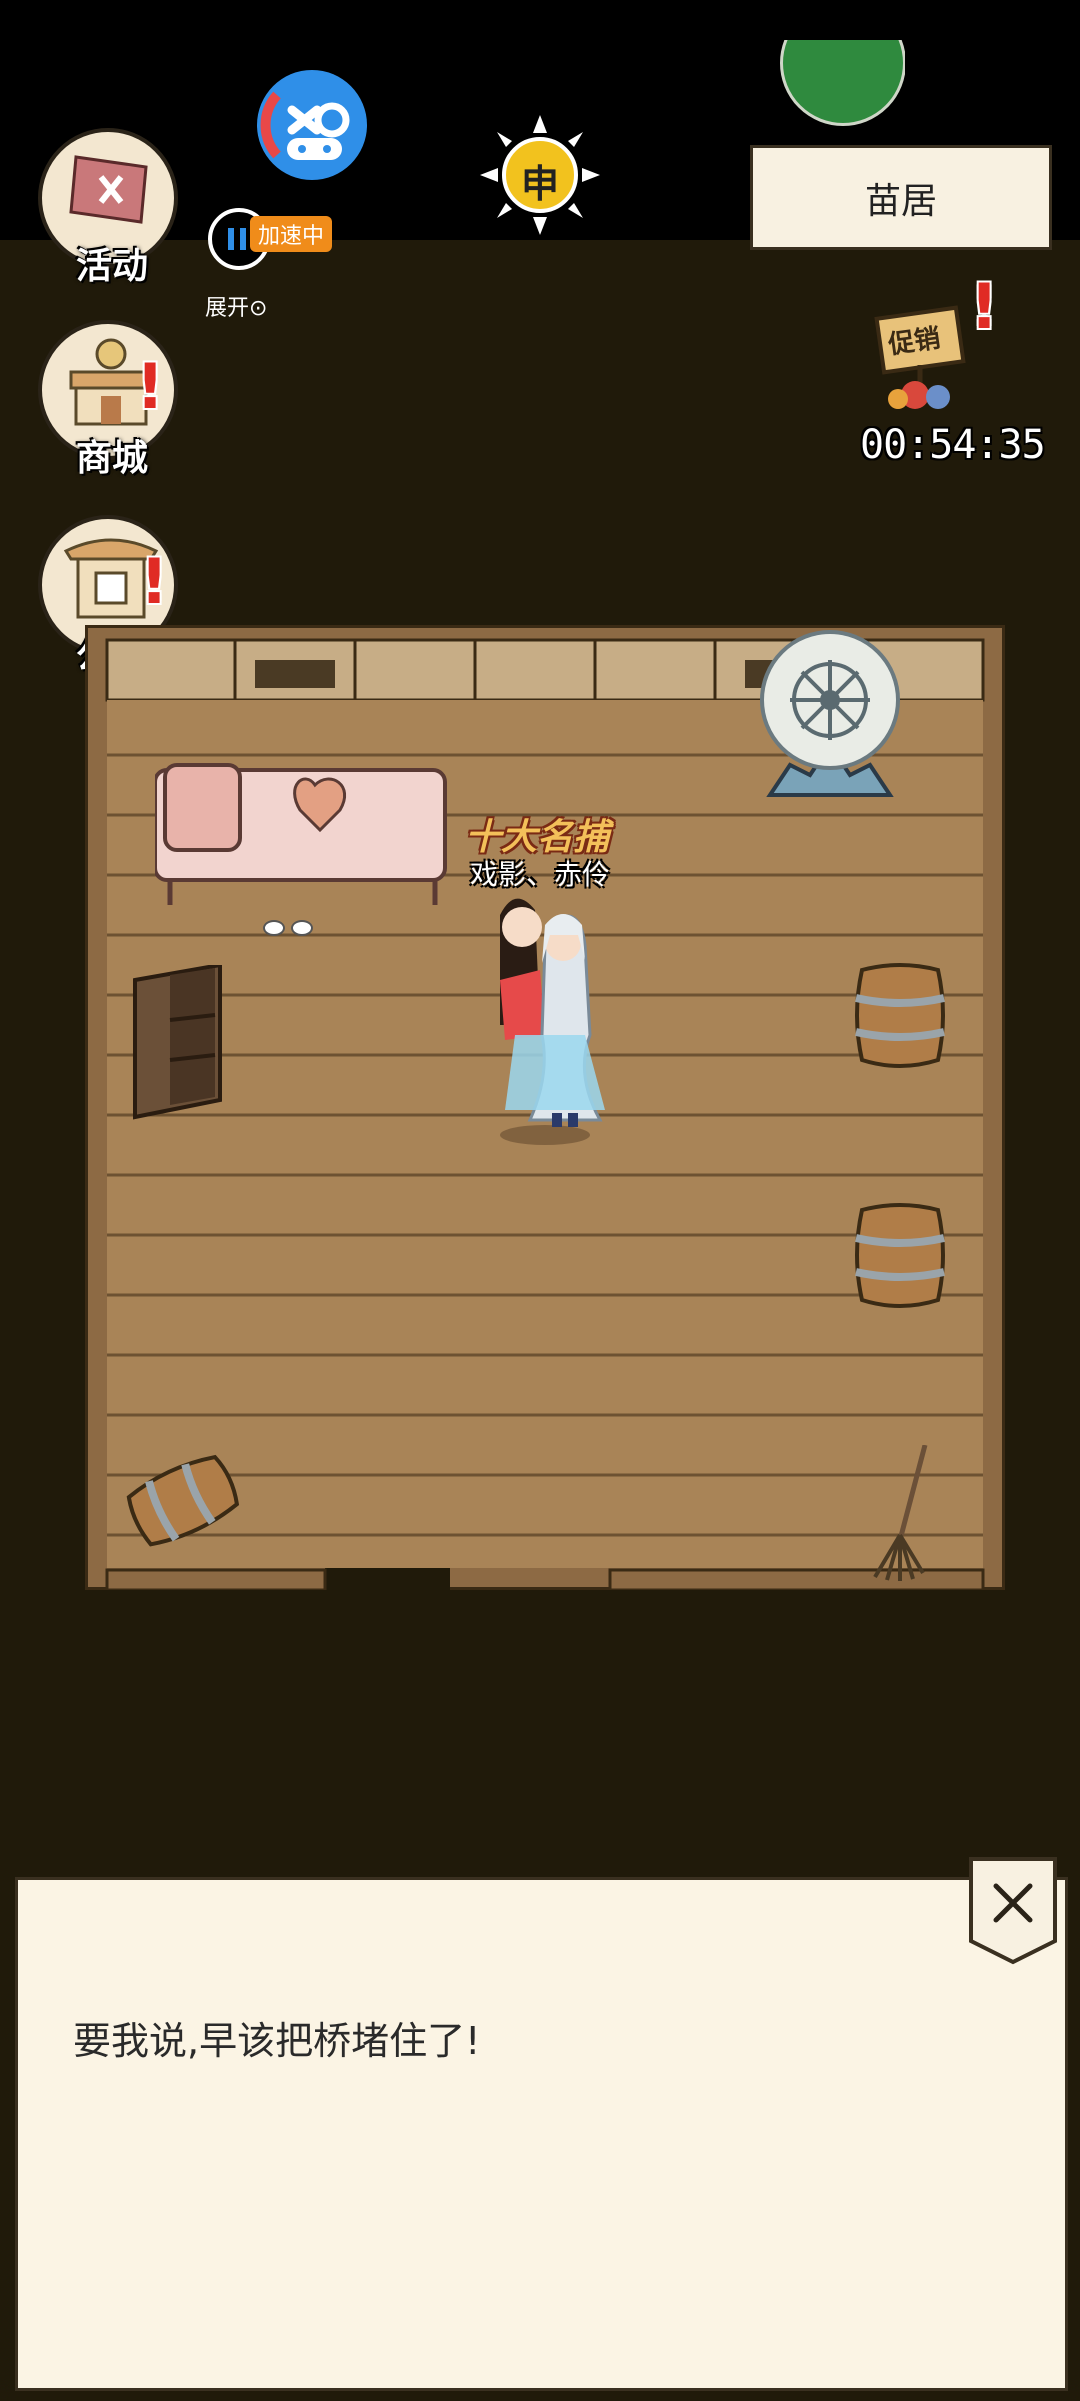 The image size is (1080, 2401). I want to click on fallen-barrel, so click(182, 1500).